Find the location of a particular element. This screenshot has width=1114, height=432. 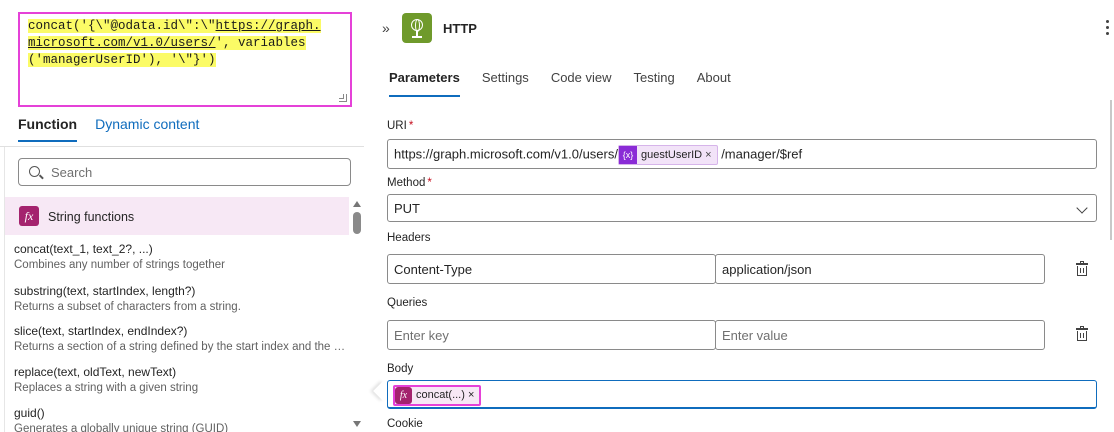

action-title: HTTP is located at coordinates (460, 28).